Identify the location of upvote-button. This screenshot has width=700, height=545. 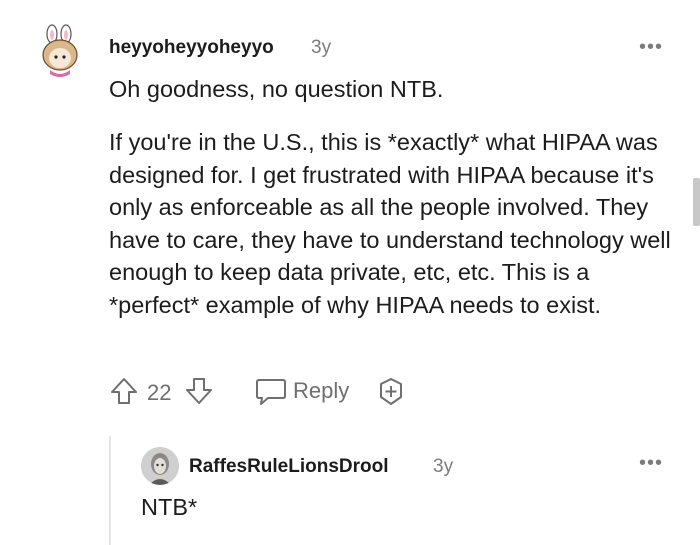
(124, 393).